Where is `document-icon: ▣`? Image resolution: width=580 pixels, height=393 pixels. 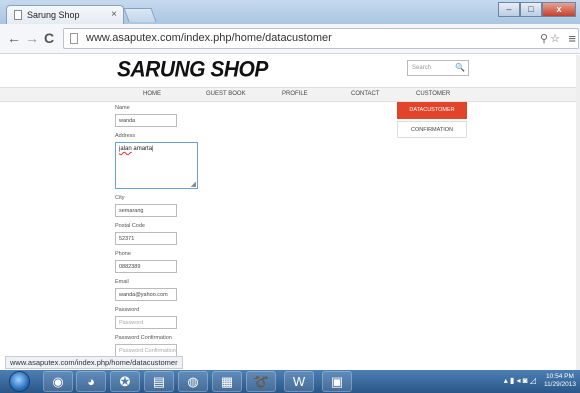
document-icon: ▣ is located at coordinates (337, 381).